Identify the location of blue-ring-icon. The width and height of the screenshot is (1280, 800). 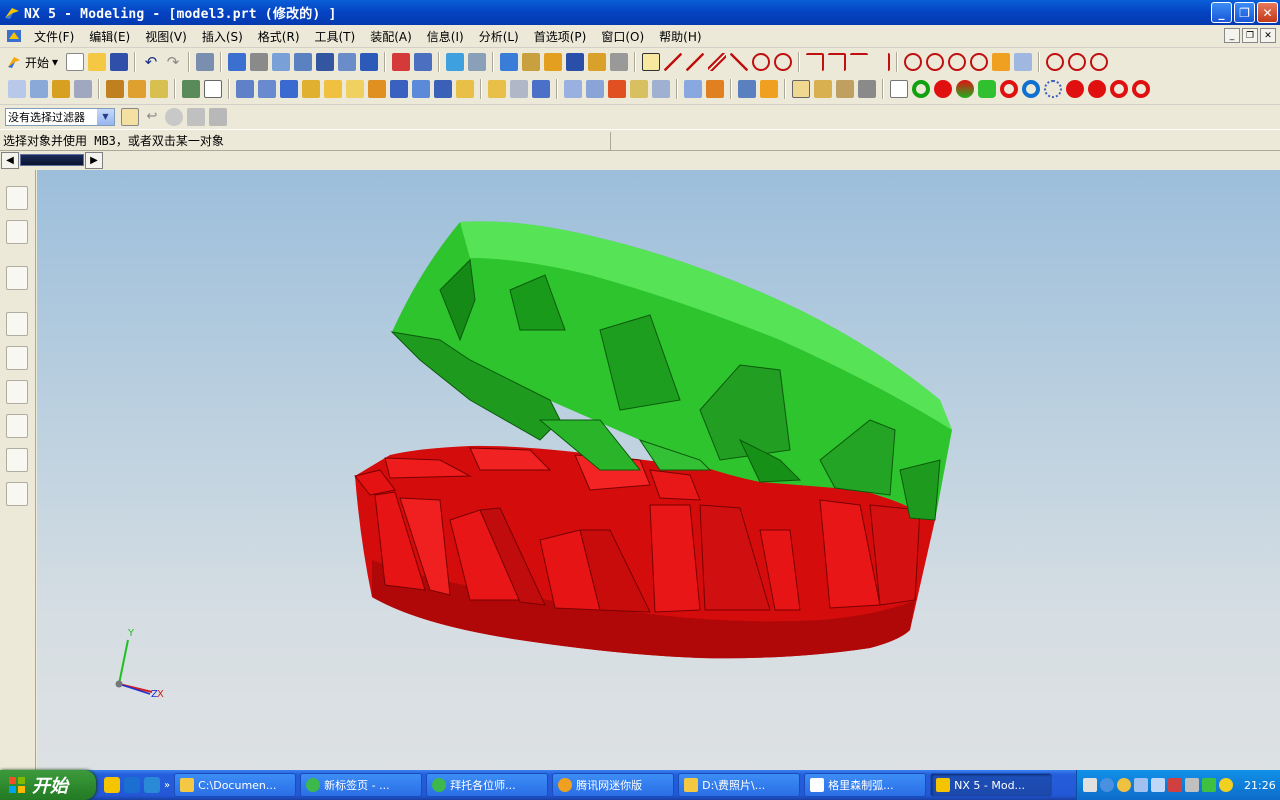
(1031, 89).